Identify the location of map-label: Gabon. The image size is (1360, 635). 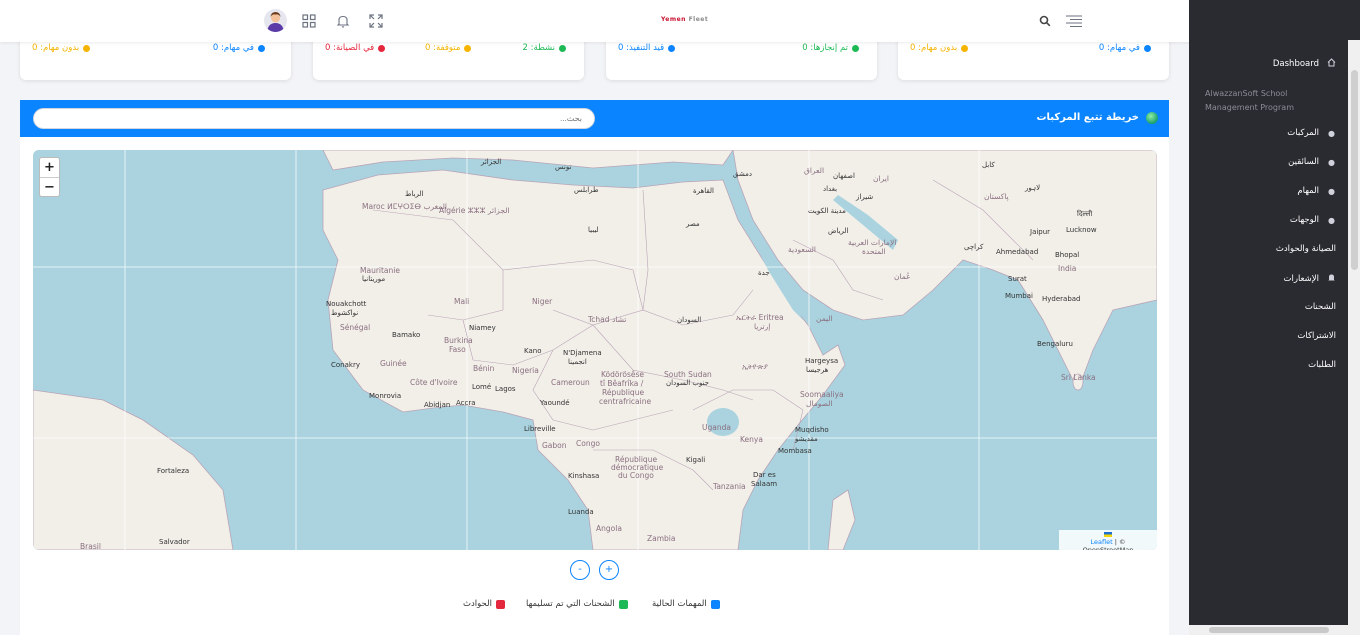
(554, 445).